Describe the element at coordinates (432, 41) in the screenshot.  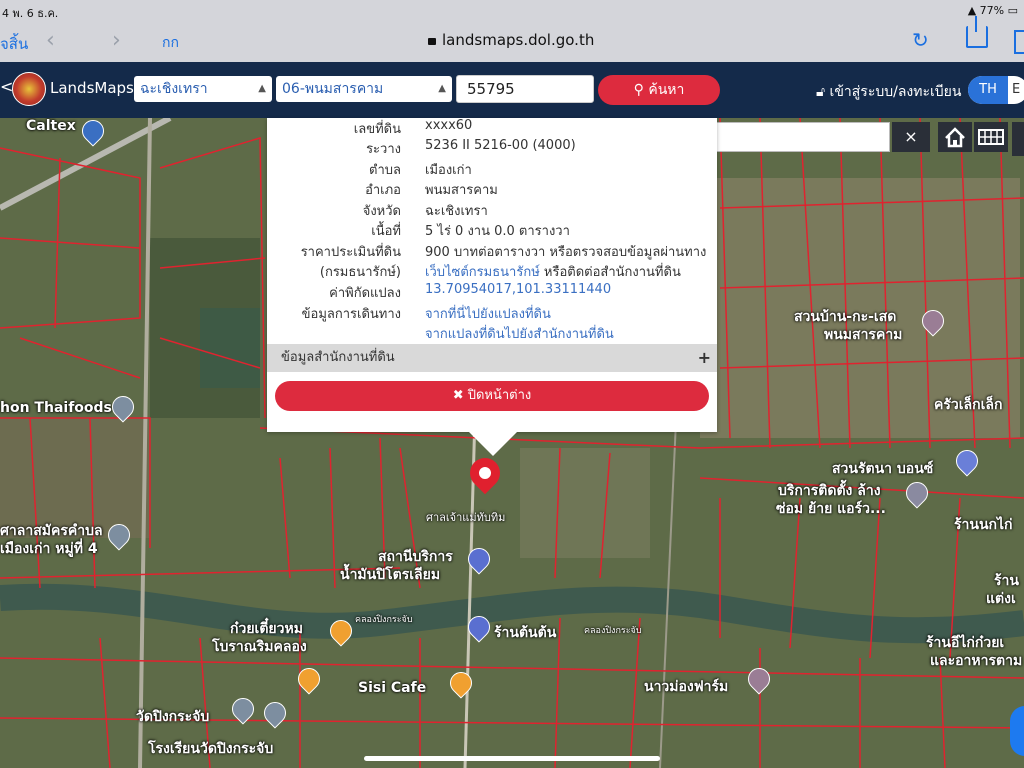
I see `lock-icon` at that location.